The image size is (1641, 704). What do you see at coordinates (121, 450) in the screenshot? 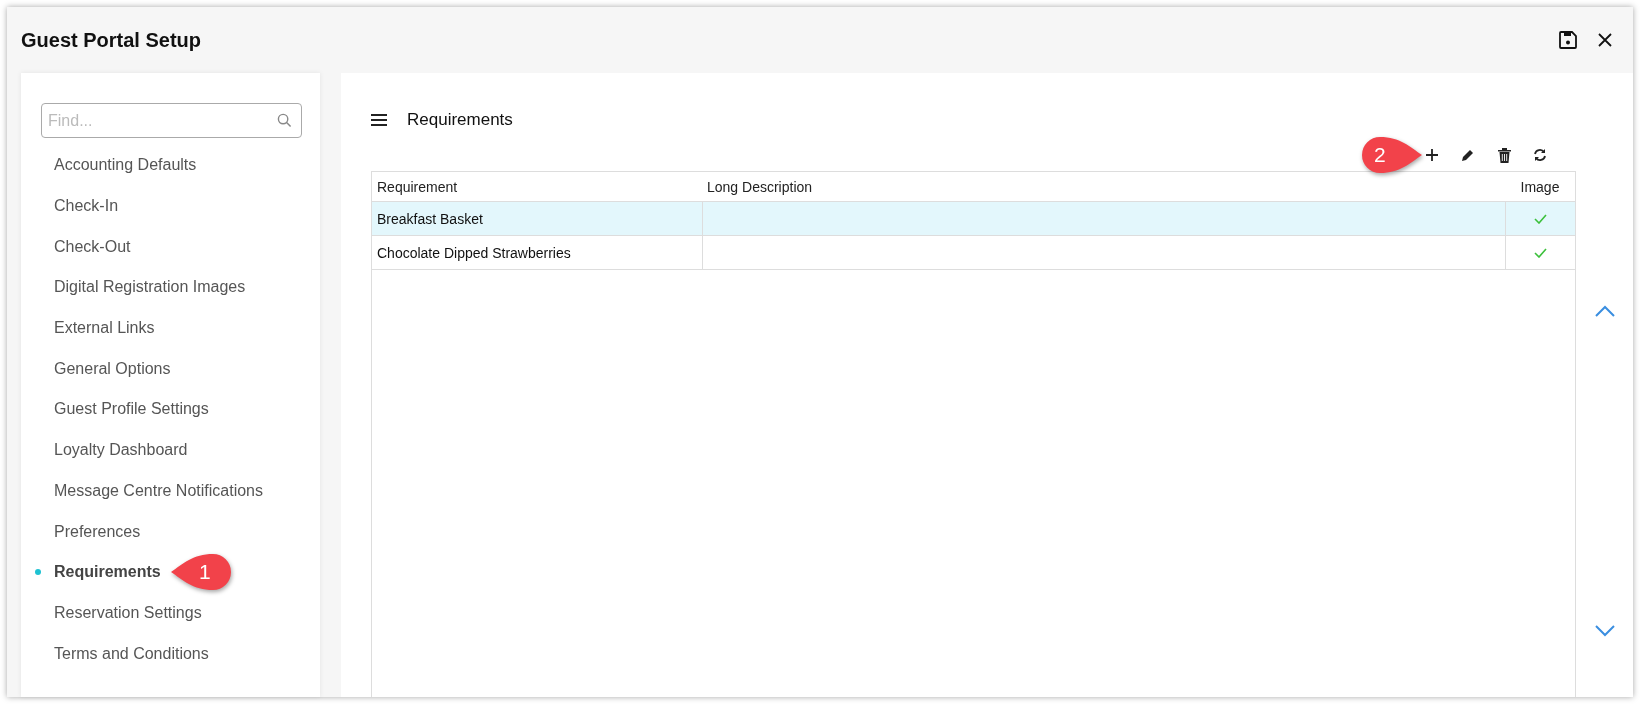
I see `sidebar-item: Loyalty Dashboard` at bounding box center [121, 450].